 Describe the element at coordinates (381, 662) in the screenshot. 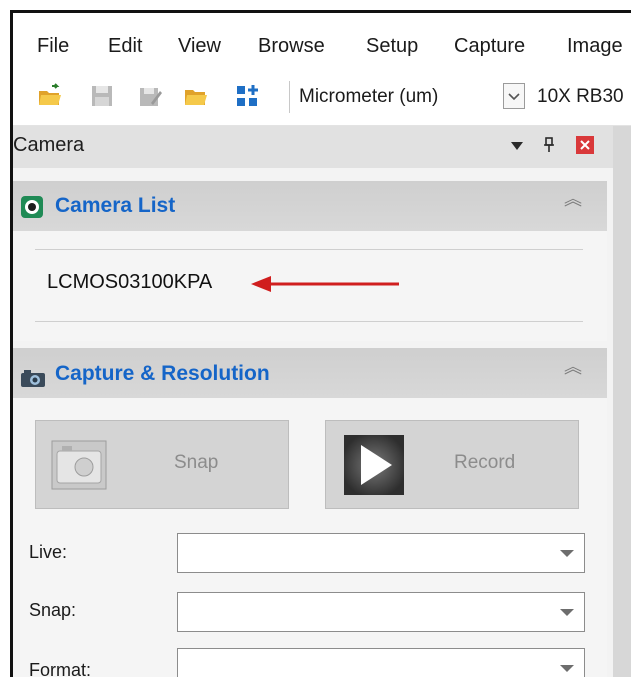

I see `format-select` at that location.